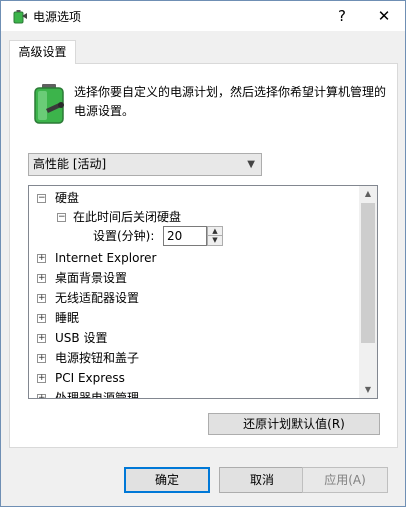 The height and width of the screenshot is (507, 406). I want to click on spin-up-icon: ▲, so click(215, 231).